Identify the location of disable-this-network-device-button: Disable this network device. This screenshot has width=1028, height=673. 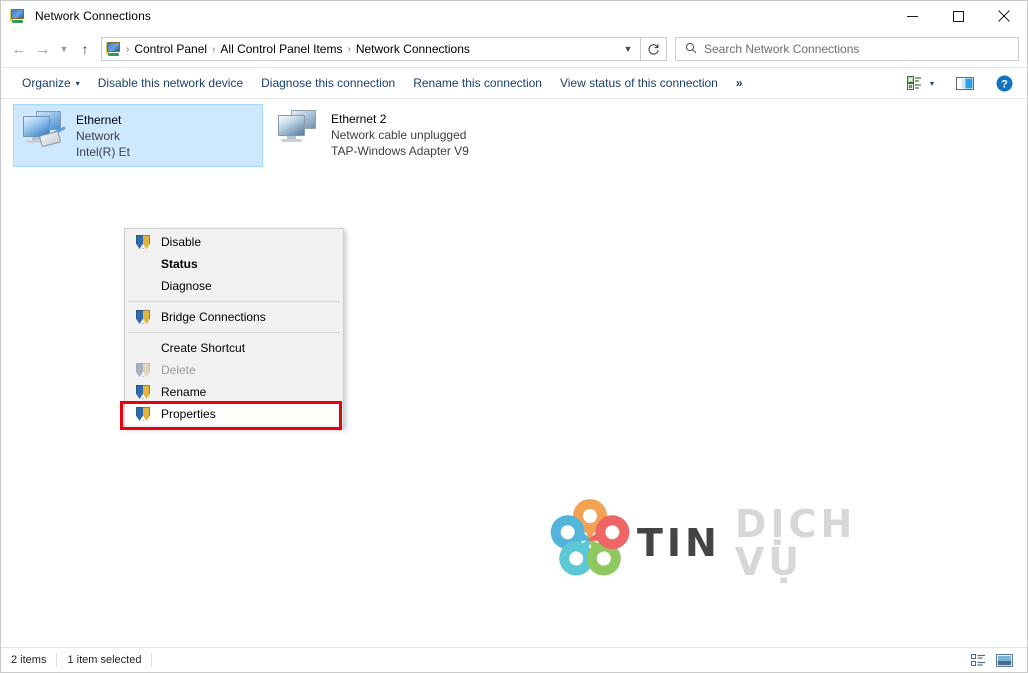
(170, 83).